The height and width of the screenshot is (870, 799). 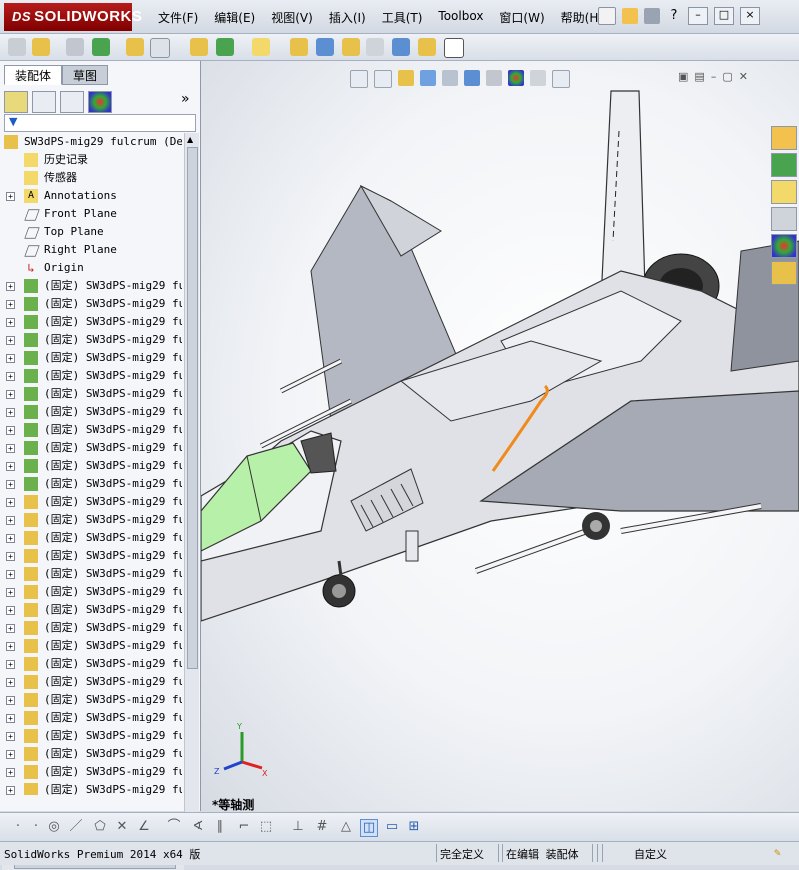 I want to click on single-view-icon: ▭, so click(x=392, y=827).